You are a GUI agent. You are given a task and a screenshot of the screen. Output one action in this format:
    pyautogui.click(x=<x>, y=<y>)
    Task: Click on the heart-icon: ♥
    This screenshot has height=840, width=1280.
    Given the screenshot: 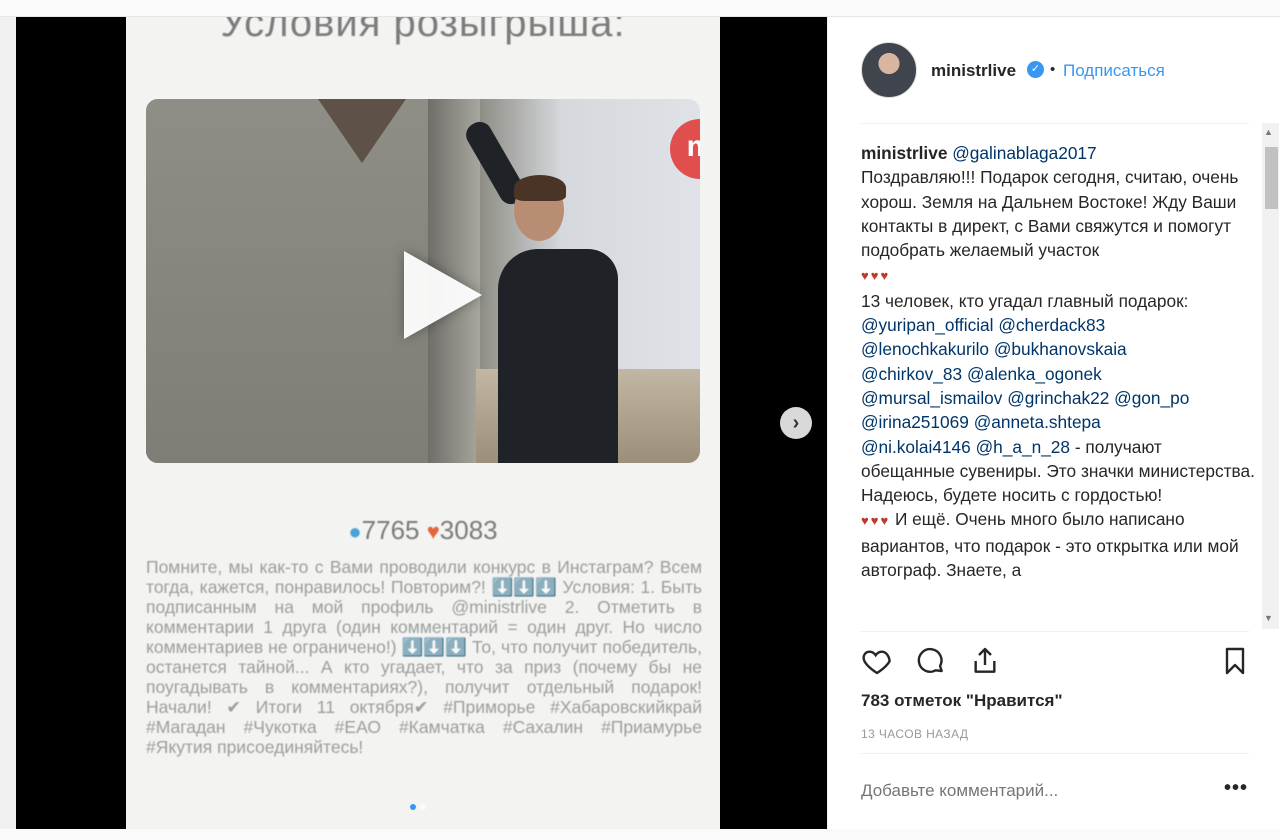 What is the action you would take?
    pyautogui.click(x=433, y=532)
    